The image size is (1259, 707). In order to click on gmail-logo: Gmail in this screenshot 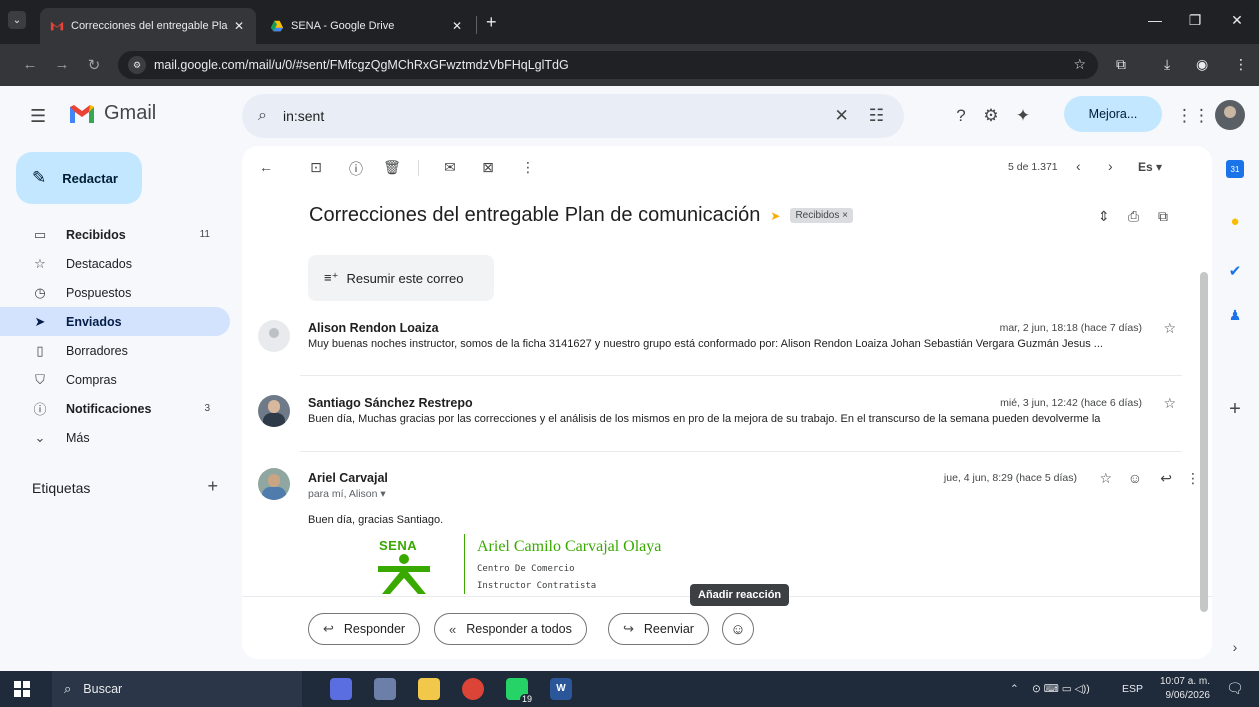, I will do `click(112, 113)`.